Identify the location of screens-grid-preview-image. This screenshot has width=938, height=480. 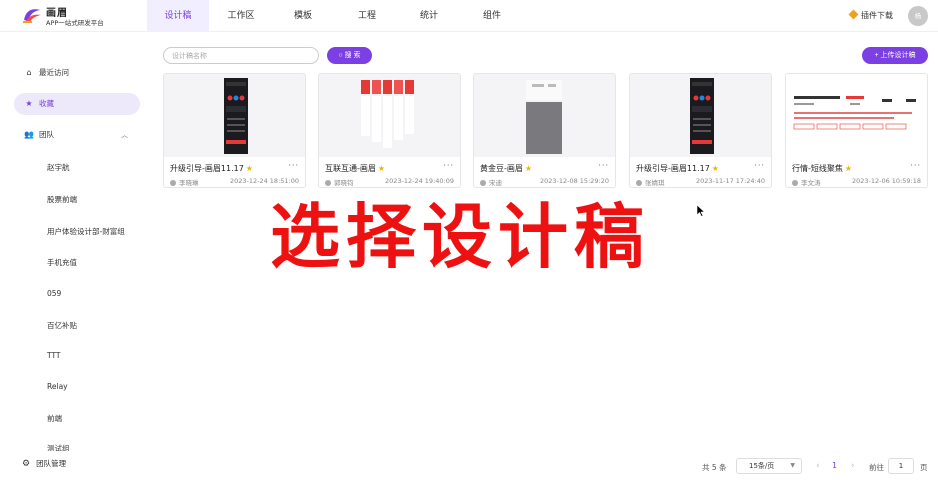
(387, 114).